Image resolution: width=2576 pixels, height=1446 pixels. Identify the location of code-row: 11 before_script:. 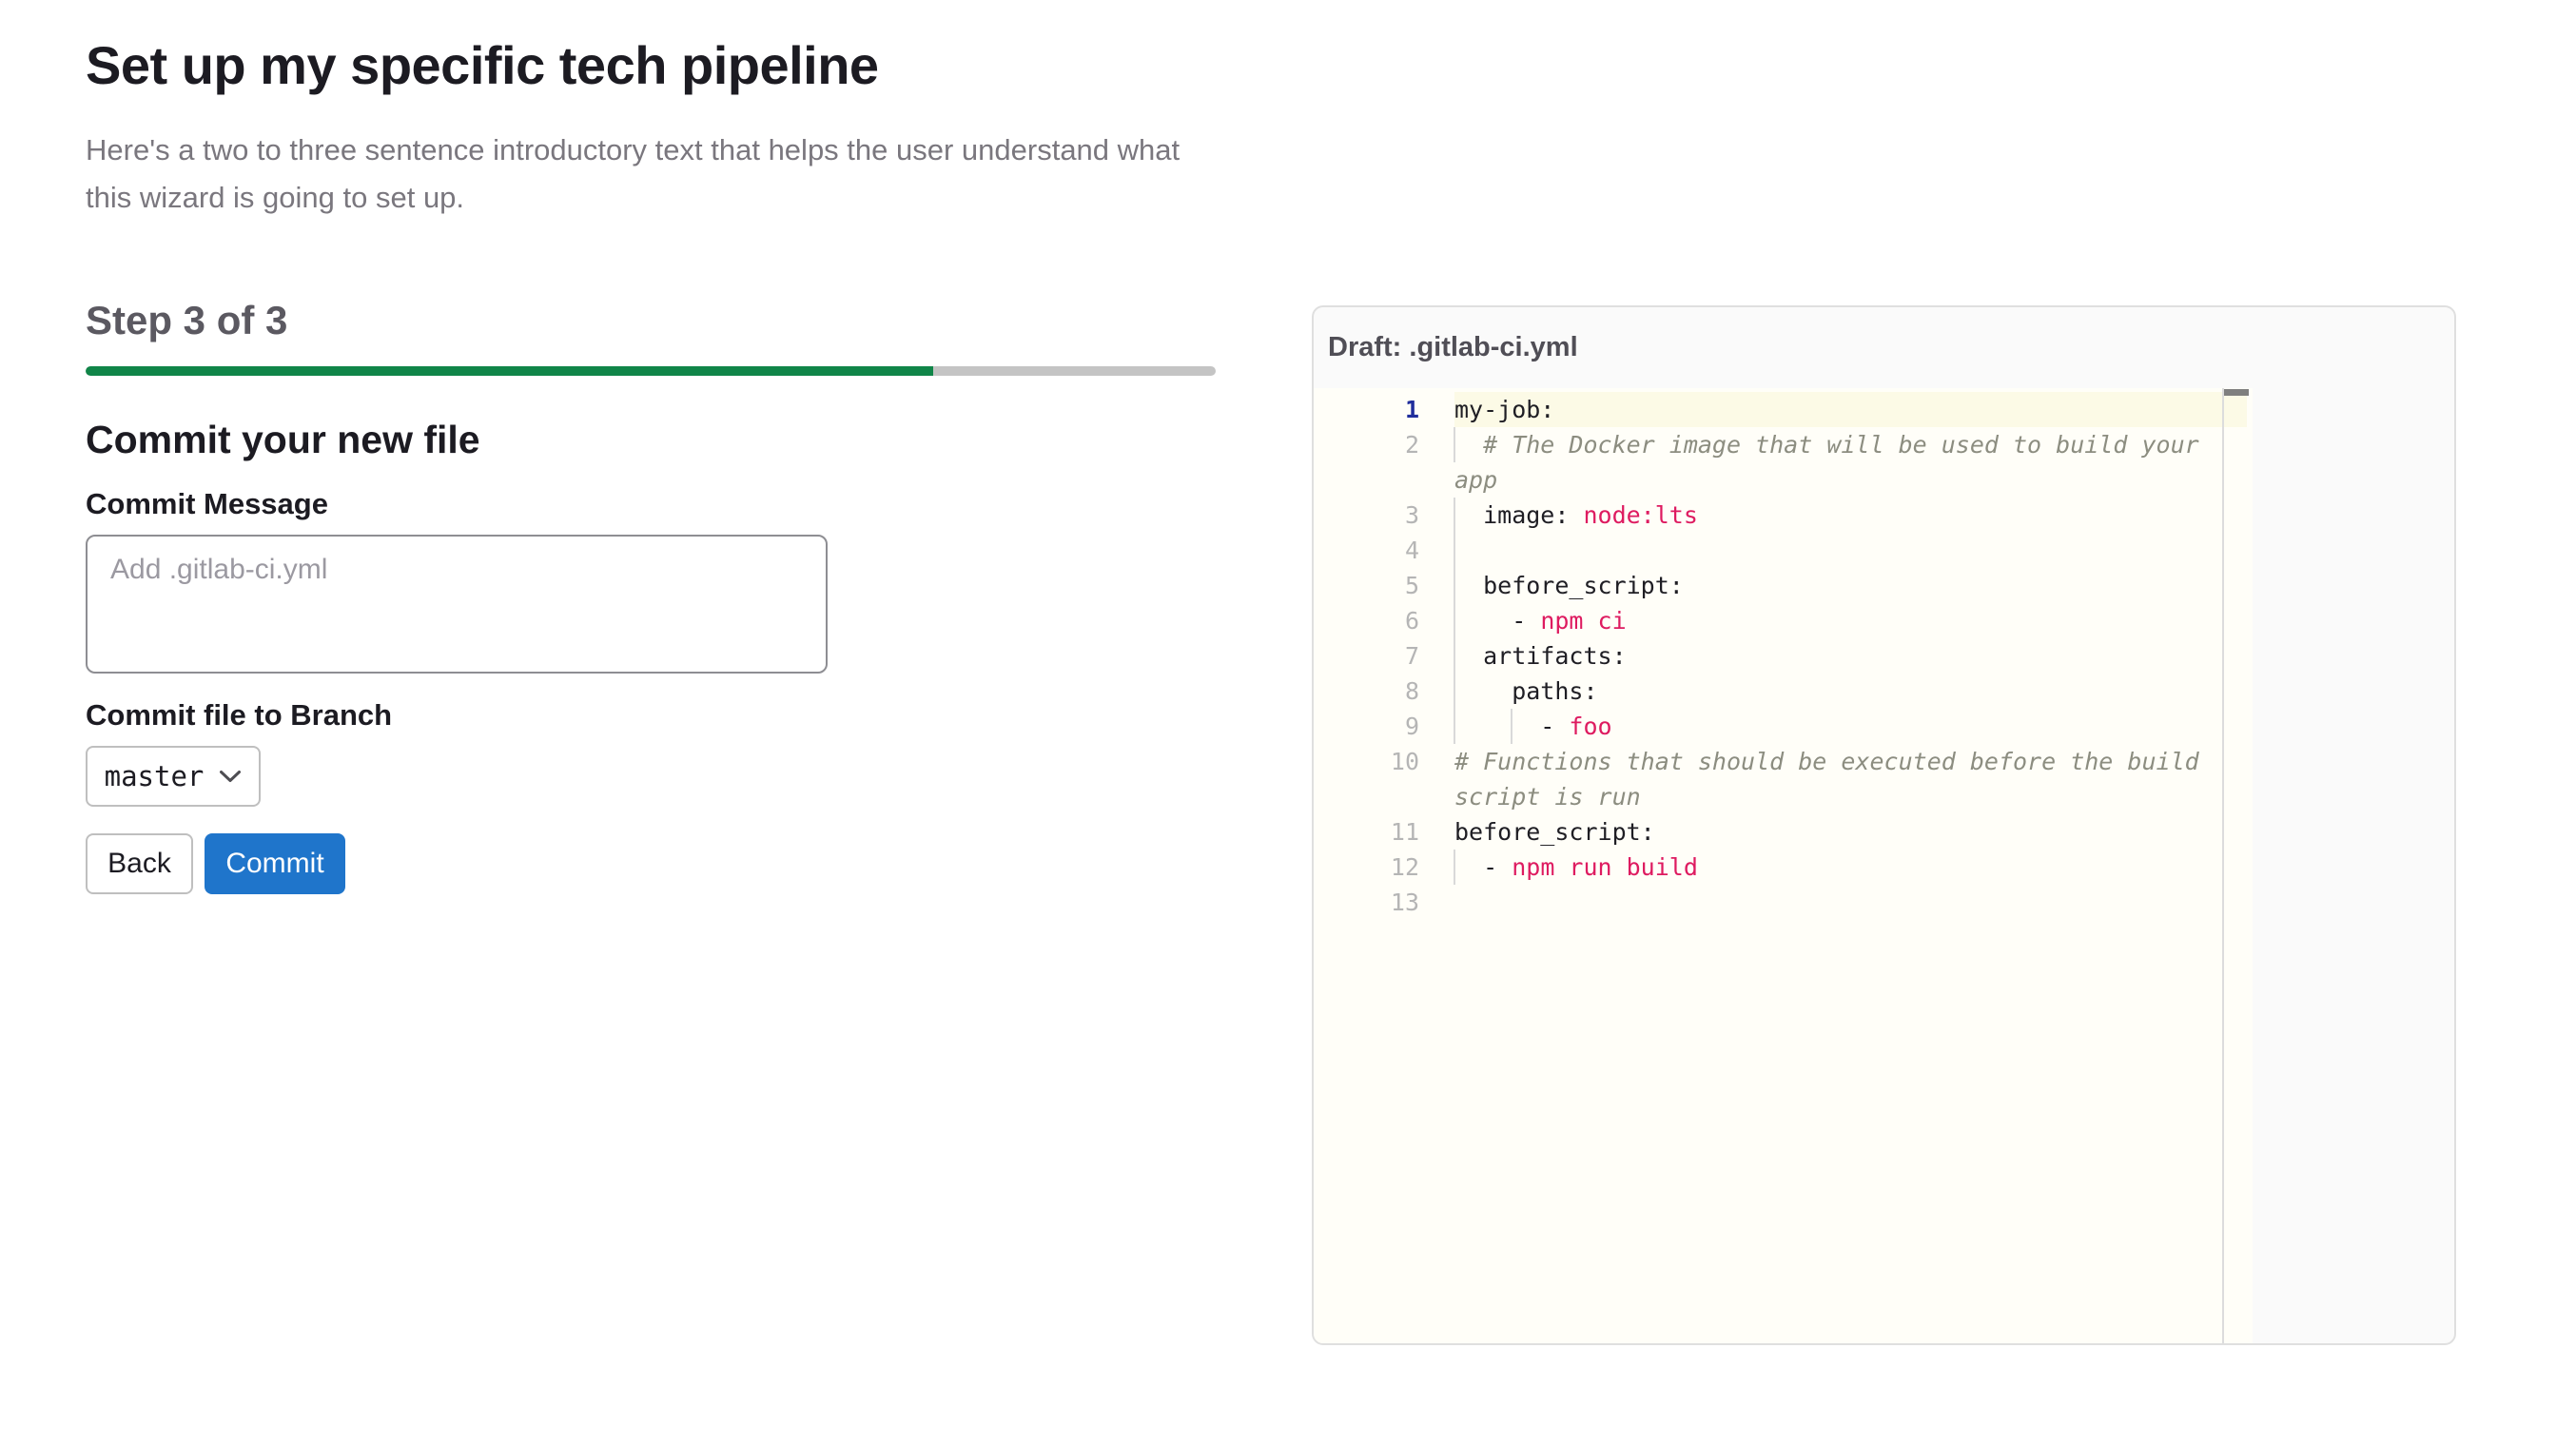
(1783, 832).